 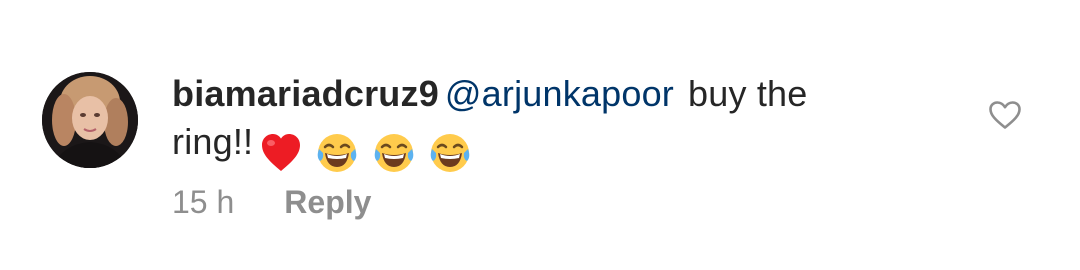 What do you see at coordinates (327, 202) in the screenshot?
I see `reply-button: Reply` at bounding box center [327, 202].